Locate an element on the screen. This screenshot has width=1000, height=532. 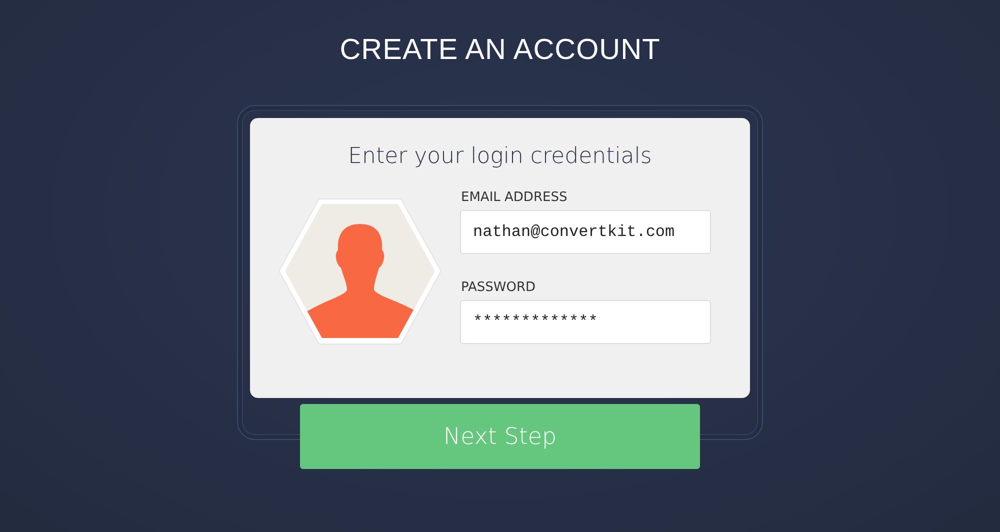
card-heading: Enter your login credentials is located at coordinates (500, 156).